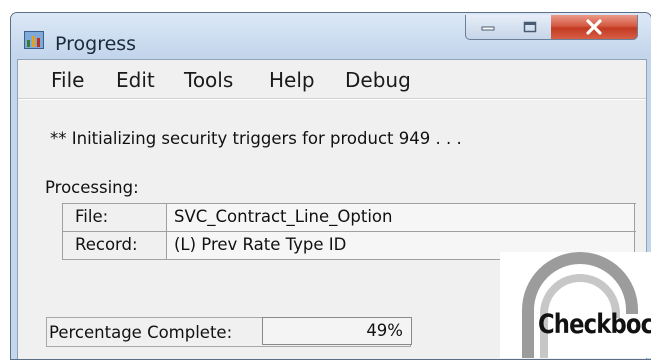  What do you see at coordinates (115, 245) in the screenshot?
I see `record-label: Record:` at bounding box center [115, 245].